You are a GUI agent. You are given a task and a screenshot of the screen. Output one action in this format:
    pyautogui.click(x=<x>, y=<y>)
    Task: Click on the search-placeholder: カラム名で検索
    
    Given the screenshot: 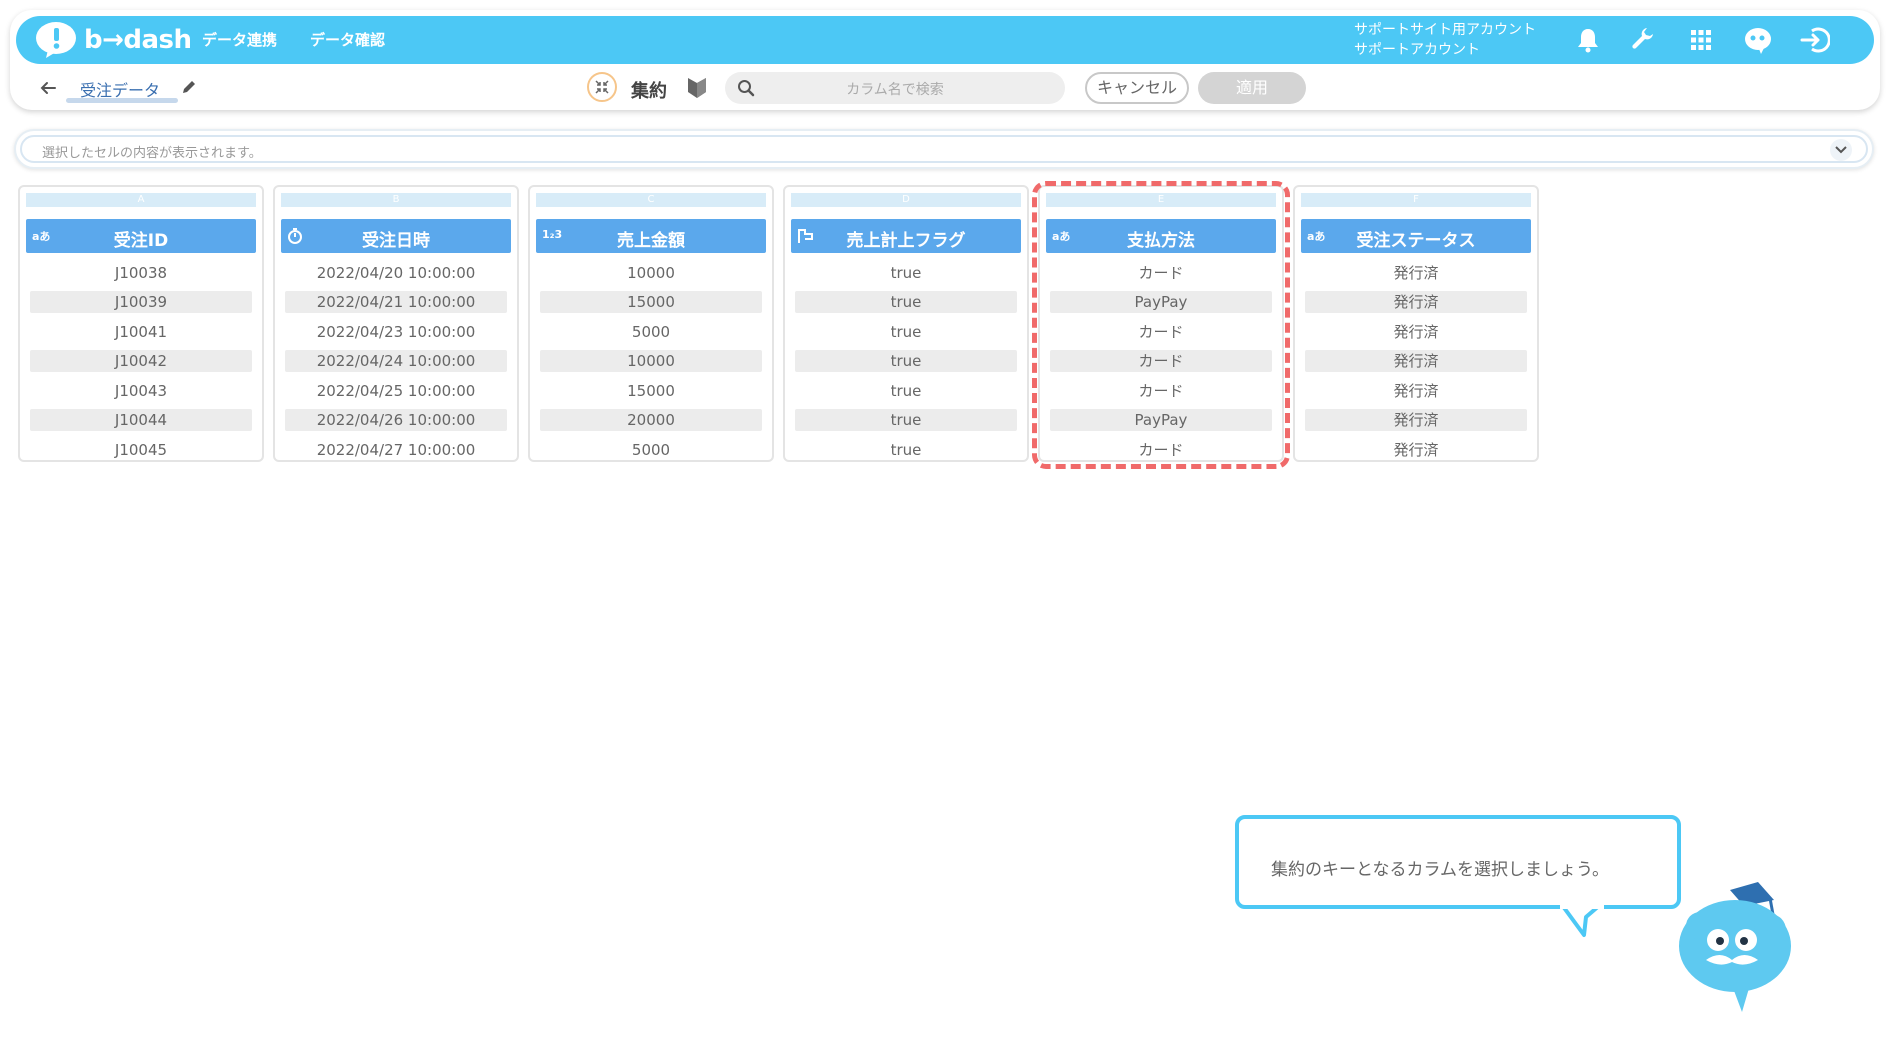 What is the action you would take?
    pyautogui.click(x=895, y=90)
    